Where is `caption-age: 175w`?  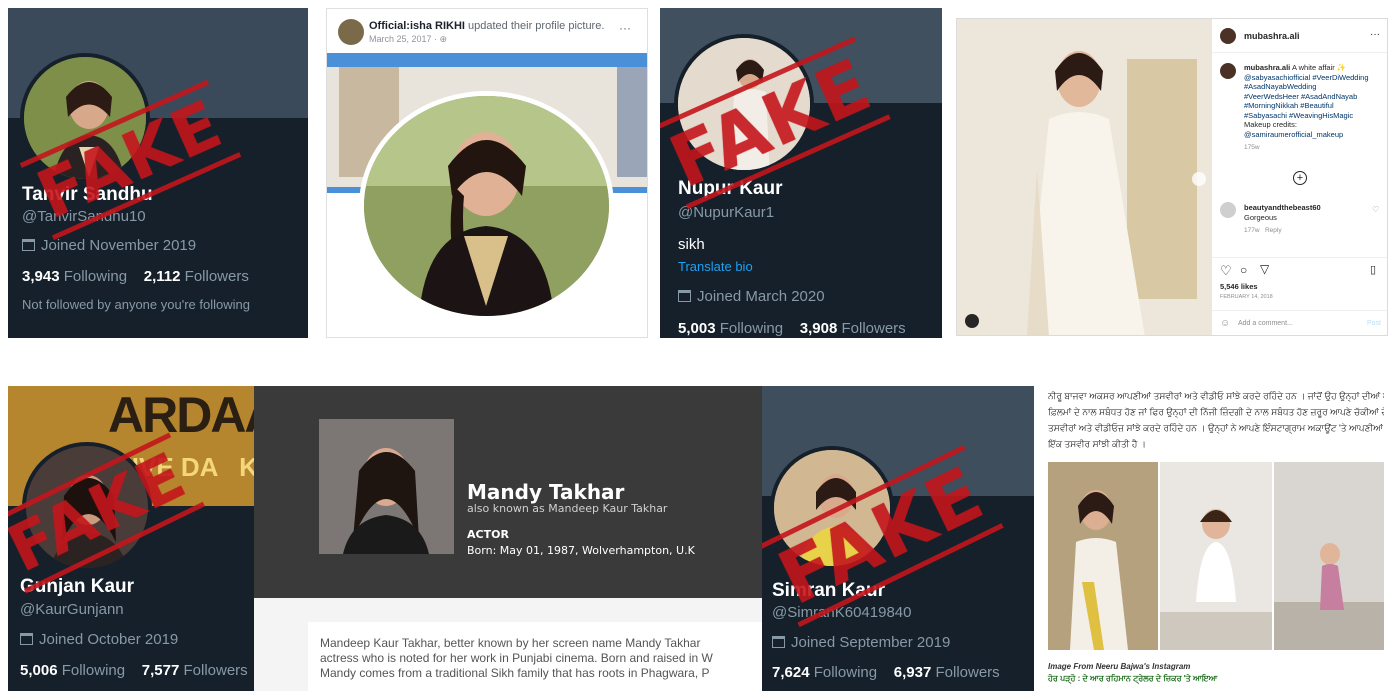 caption-age: 175w is located at coordinates (1252, 147).